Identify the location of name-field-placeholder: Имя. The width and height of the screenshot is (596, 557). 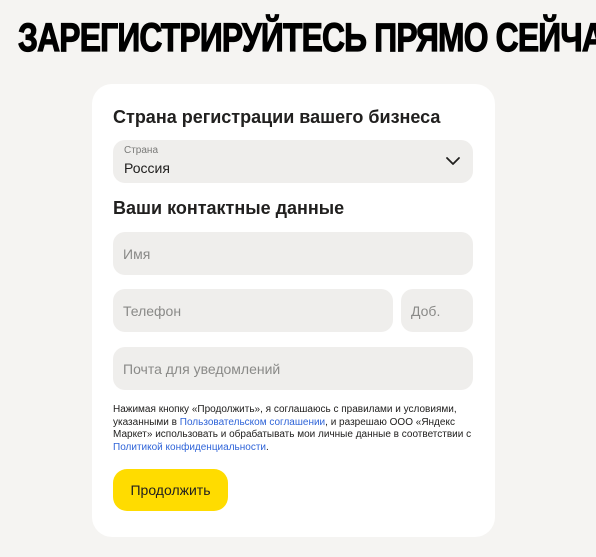
(137, 253).